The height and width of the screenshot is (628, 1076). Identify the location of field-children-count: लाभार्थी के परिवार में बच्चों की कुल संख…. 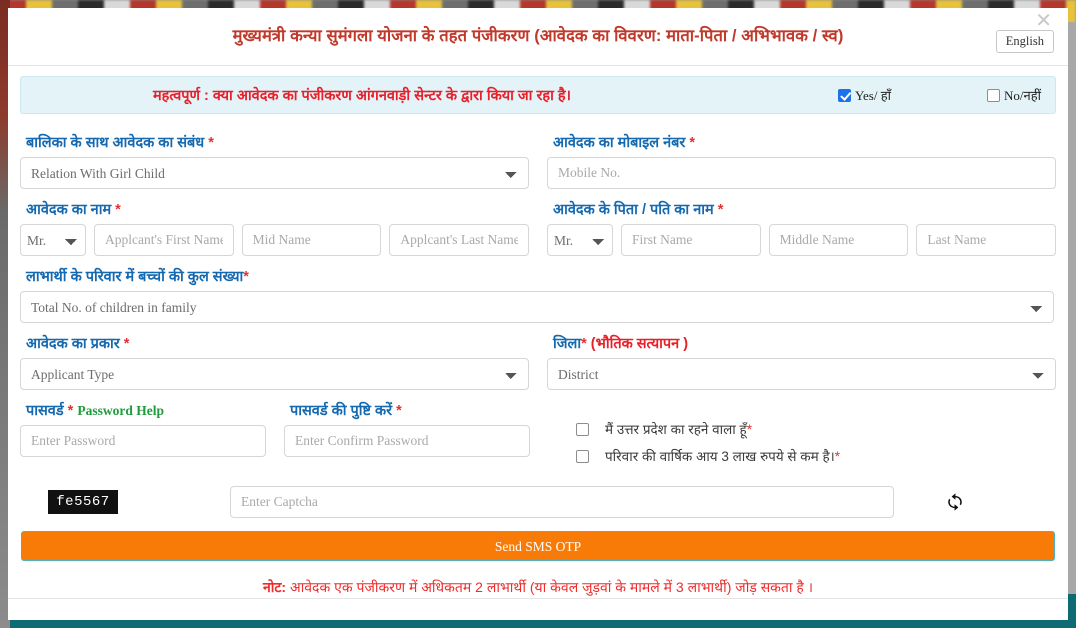
(537, 290).